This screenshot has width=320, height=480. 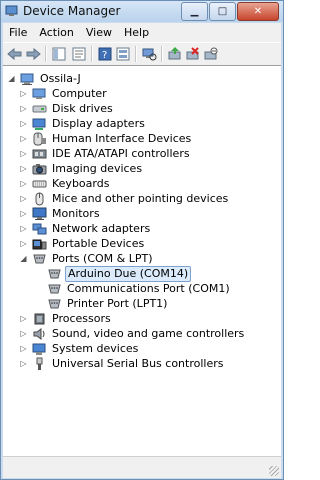 I want to click on tree-item-imaging-devices: ▷ Imaging devices, so click(x=81, y=168).